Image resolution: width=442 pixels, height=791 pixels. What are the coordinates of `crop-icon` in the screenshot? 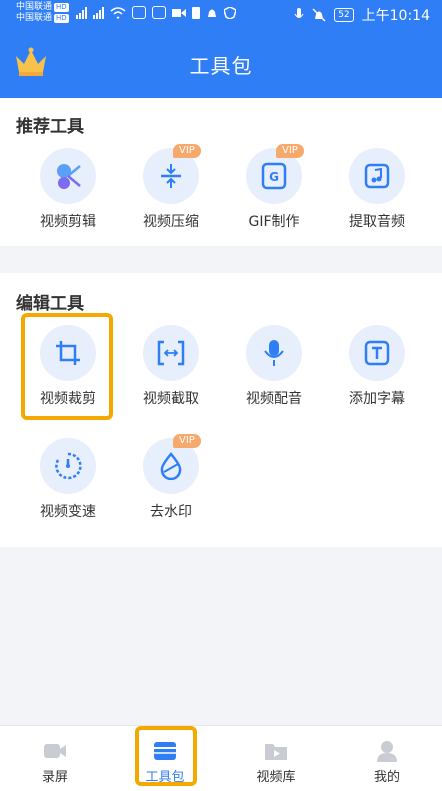 It's located at (68, 353).